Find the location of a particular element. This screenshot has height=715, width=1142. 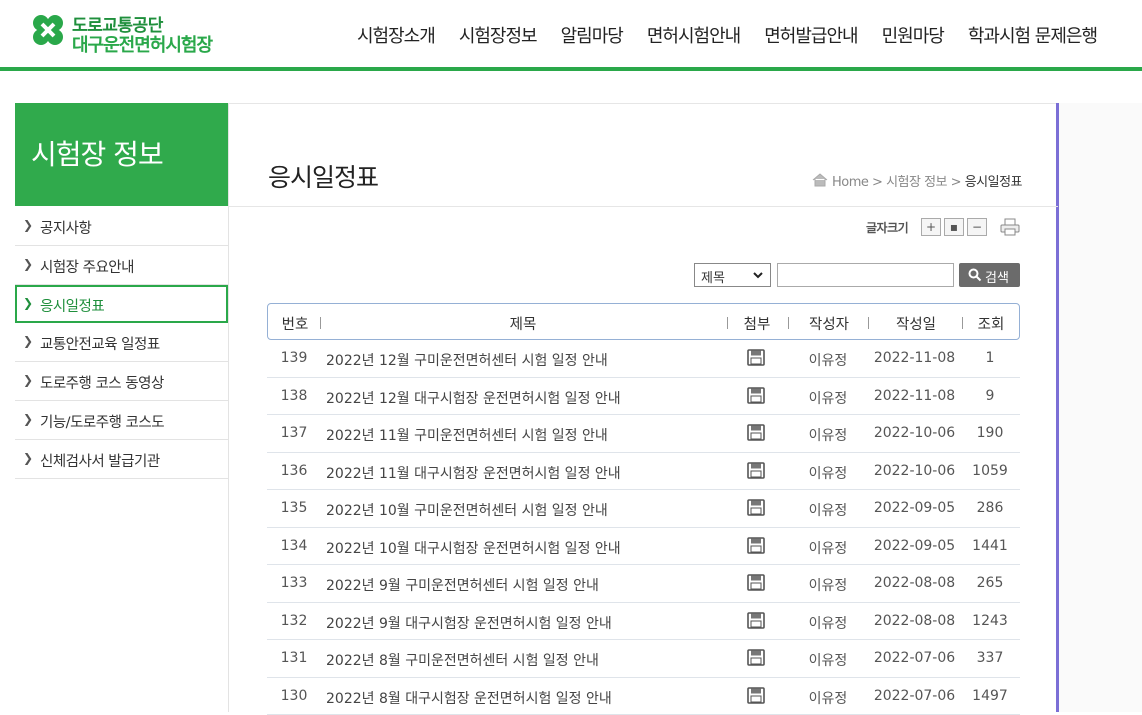

sidebar-item-exam-schedule: ❯응시일정표 is located at coordinates (121, 304).